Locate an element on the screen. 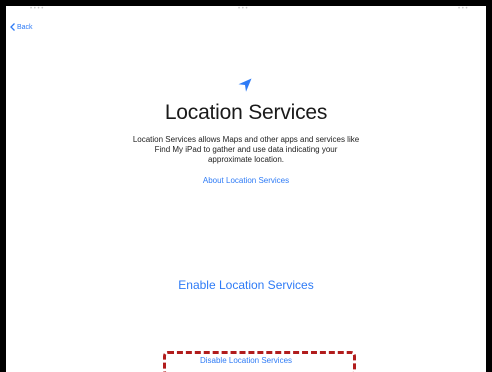  enable-location-services-button: Enable Location Services is located at coordinates (246, 285).